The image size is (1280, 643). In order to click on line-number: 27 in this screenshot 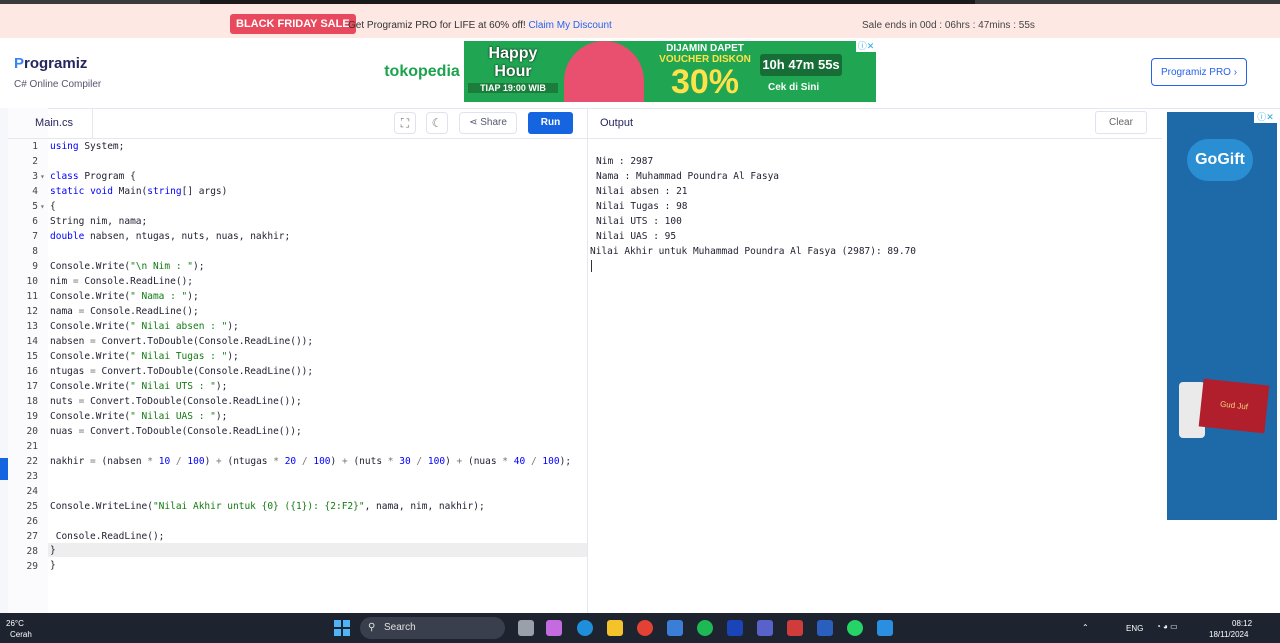, I will do `click(32, 536)`.